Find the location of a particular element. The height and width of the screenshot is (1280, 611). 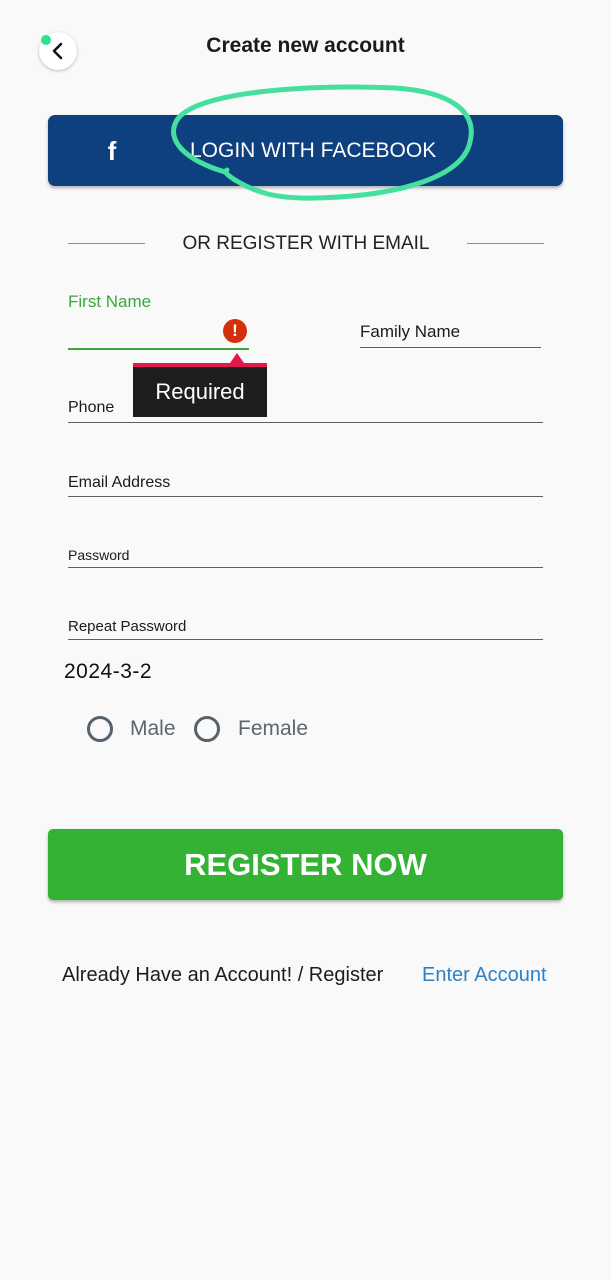

phone-underline is located at coordinates (305, 422).